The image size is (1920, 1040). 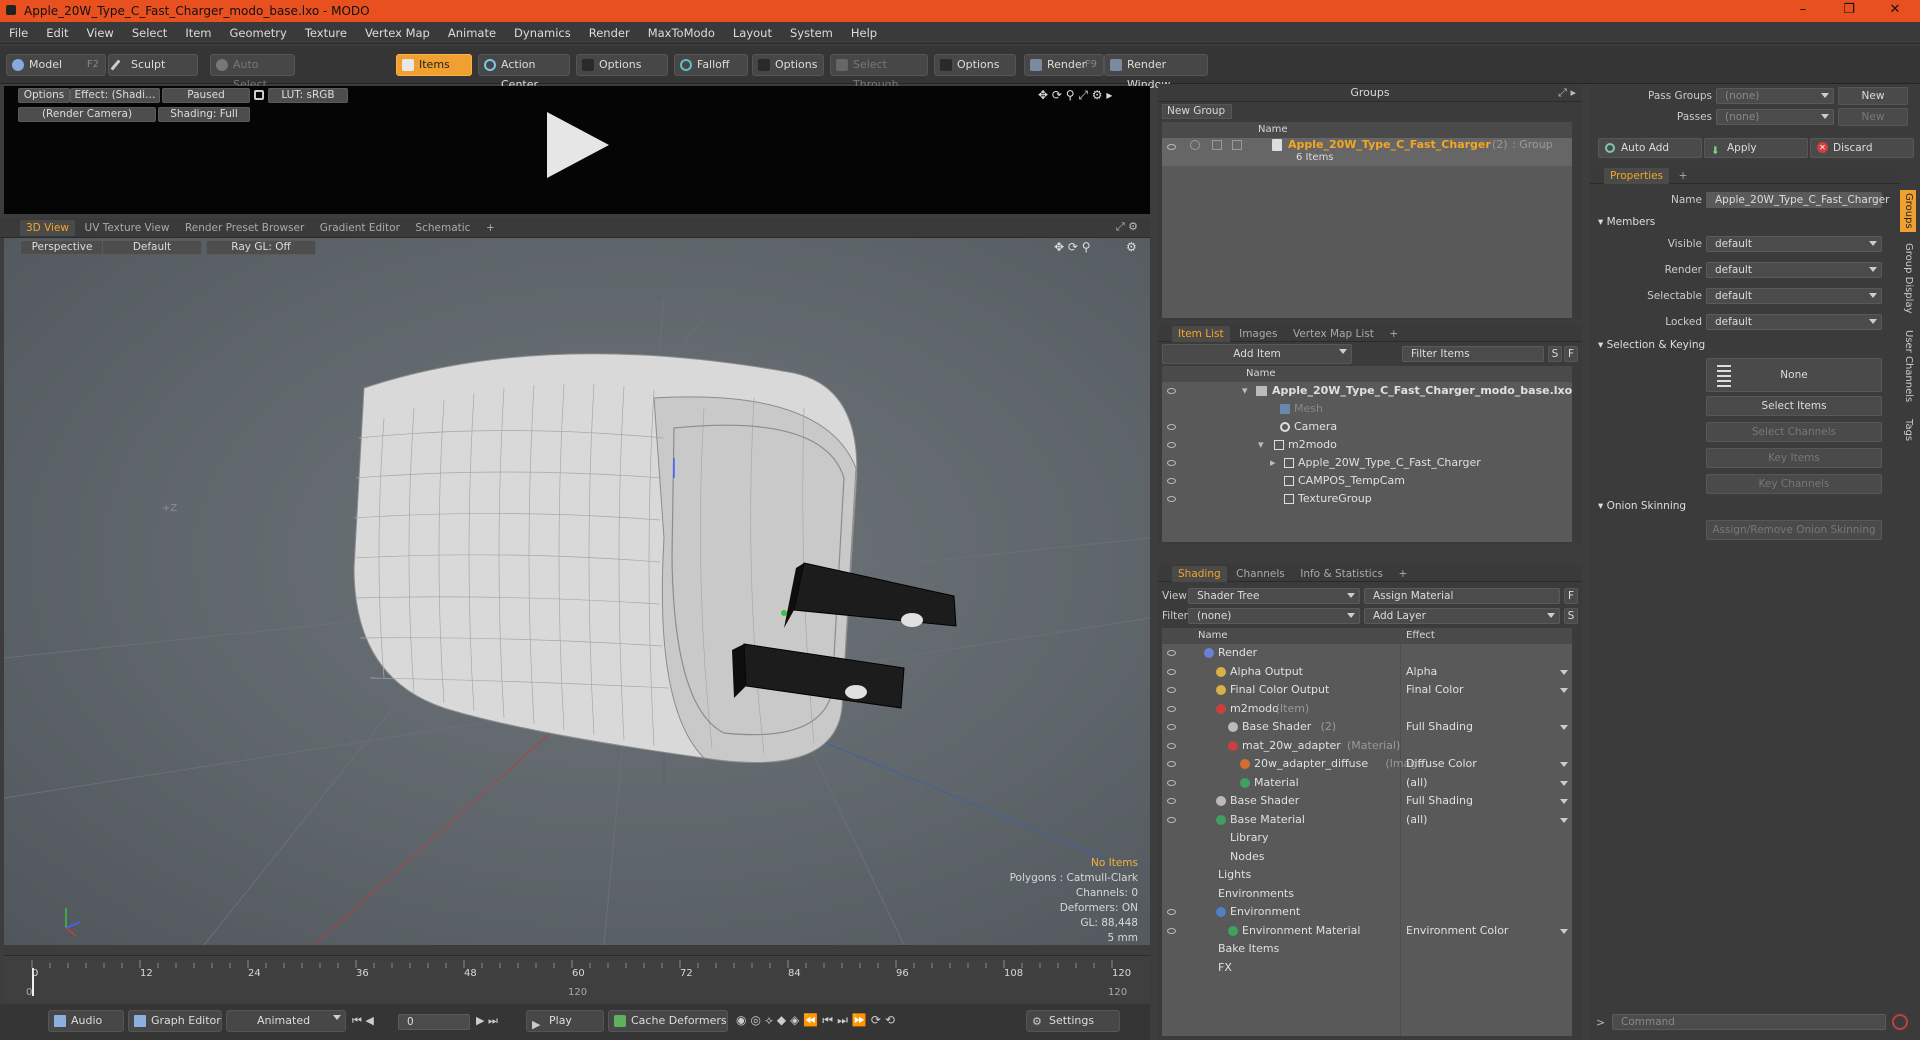 I want to click on frame-input: 0, so click(x=434, y=1022).